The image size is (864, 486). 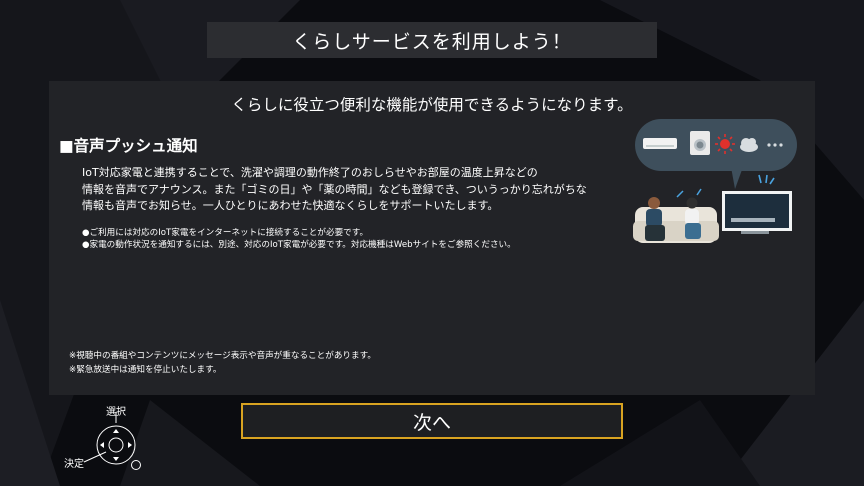 I want to click on family-on-sofa-illustration, so click(x=676, y=215).